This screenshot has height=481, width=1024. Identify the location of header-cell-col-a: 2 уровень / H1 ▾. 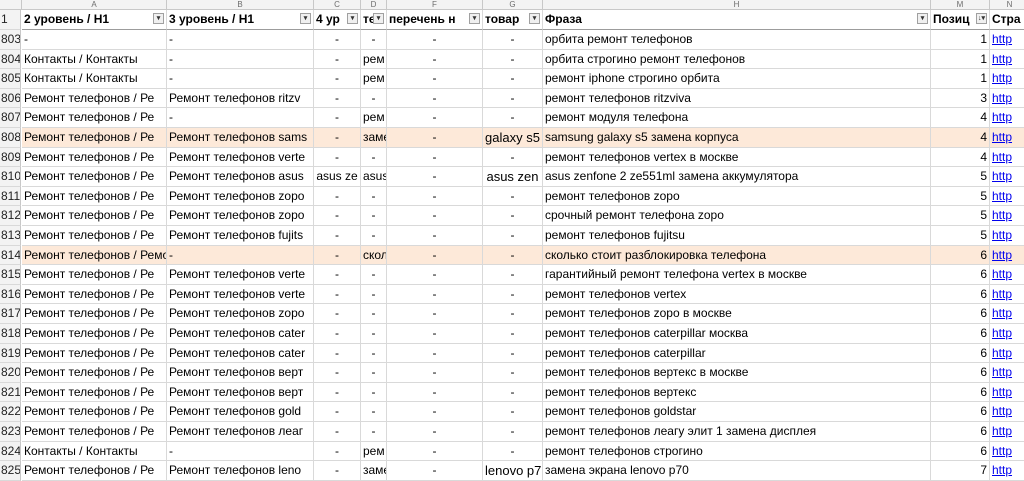
(94, 20).